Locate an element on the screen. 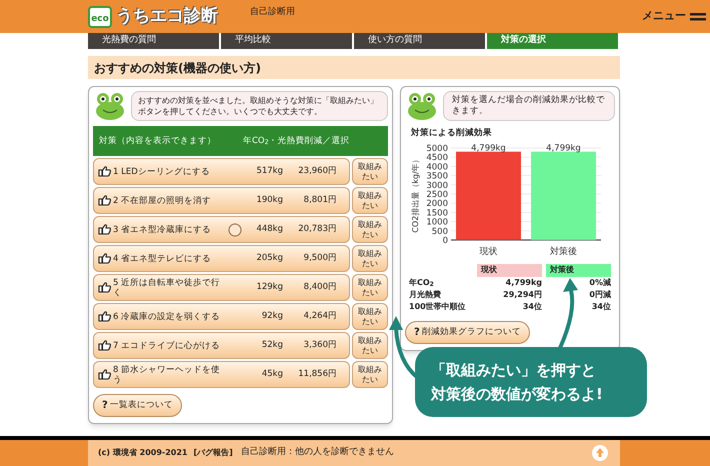 The height and width of the screenshot is (466, 710). axis-tick: 0 is located at coordinates (445, 241).